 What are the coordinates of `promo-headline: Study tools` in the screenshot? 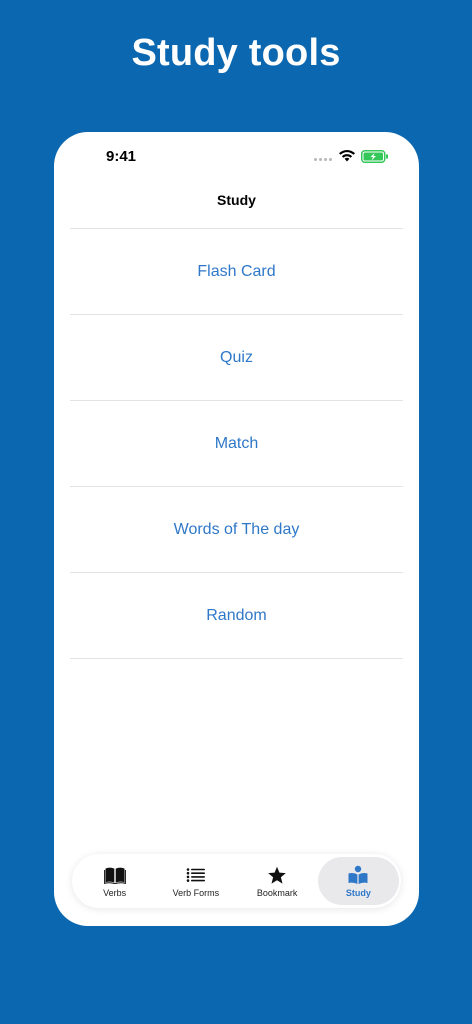 It's located at (236, 53).